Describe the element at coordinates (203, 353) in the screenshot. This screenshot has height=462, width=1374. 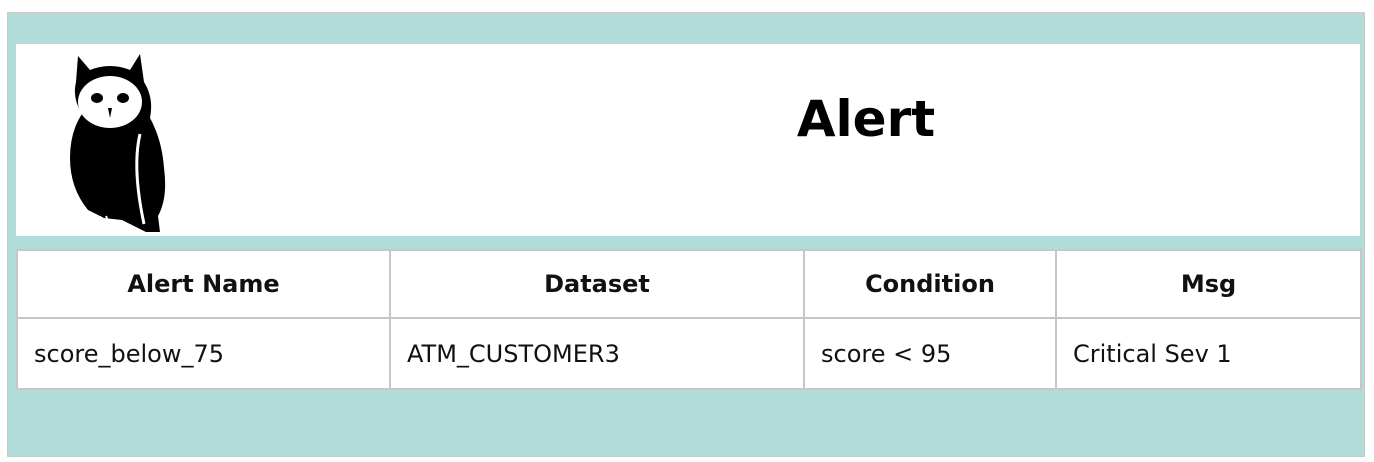
I see `cell-alert-name: score_below_75` at that location.